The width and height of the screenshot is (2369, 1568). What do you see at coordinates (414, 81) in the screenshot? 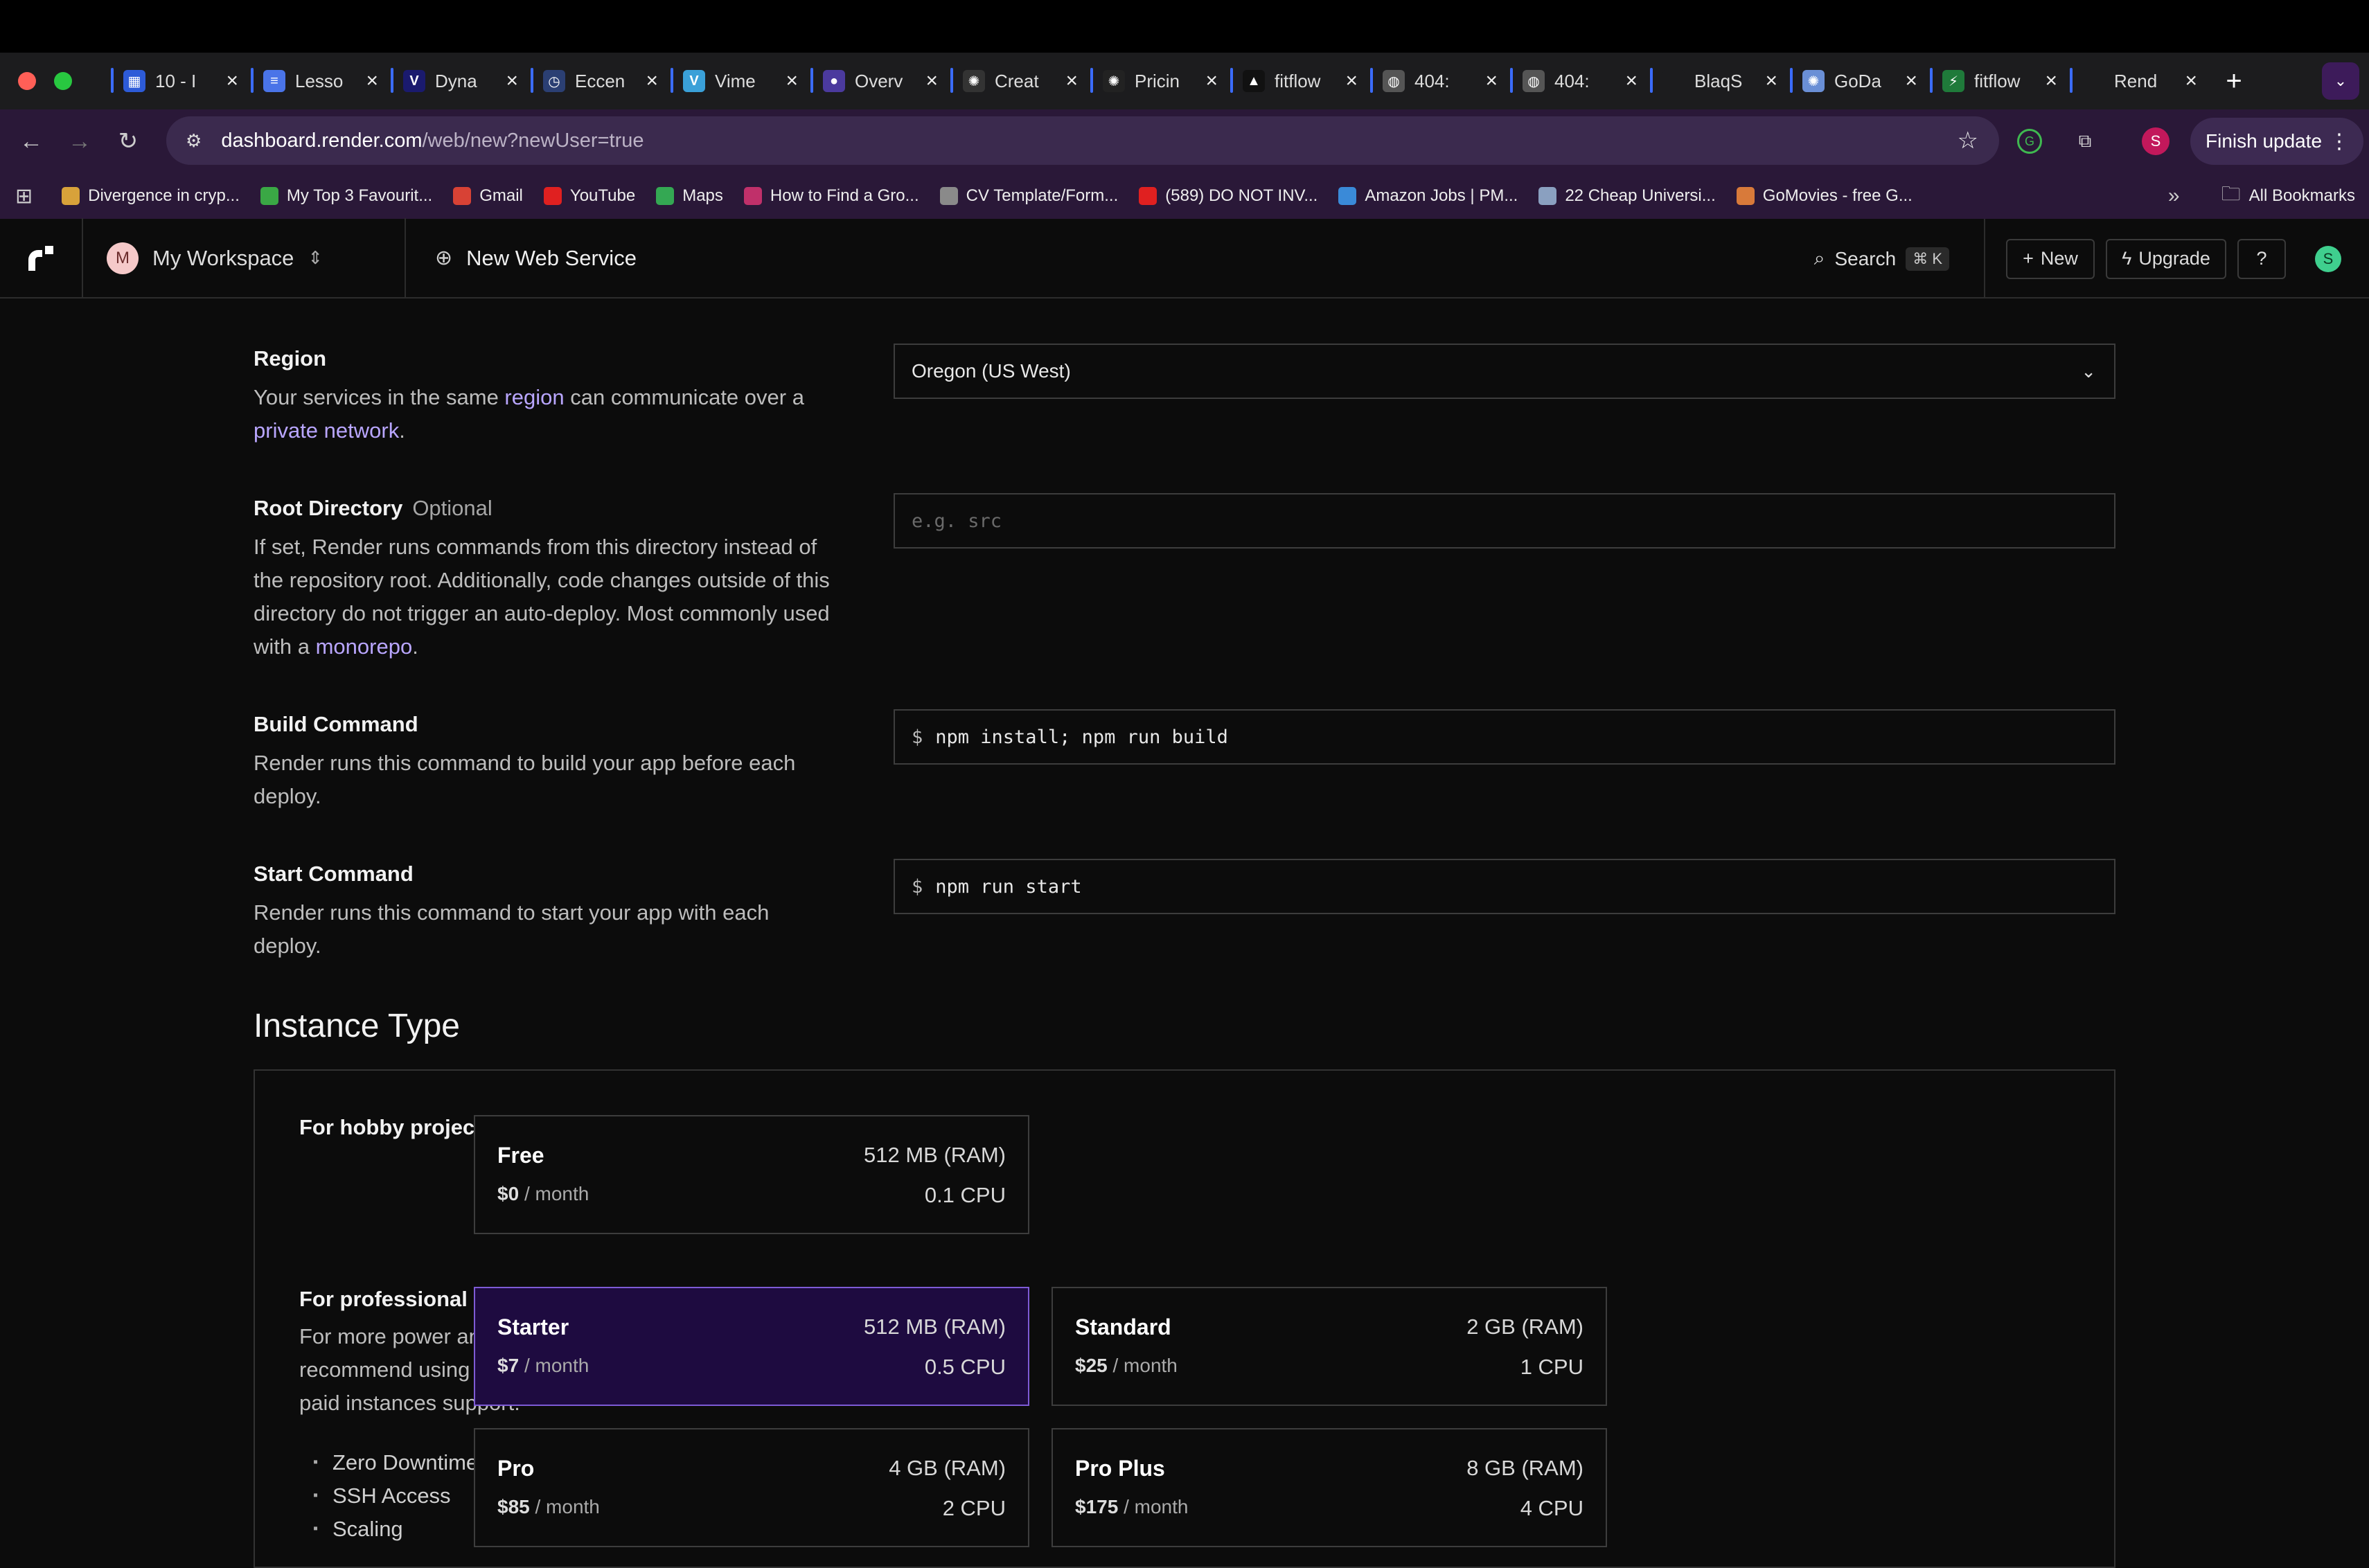
I see `v-icon: V` at bounding box center [414, 81].